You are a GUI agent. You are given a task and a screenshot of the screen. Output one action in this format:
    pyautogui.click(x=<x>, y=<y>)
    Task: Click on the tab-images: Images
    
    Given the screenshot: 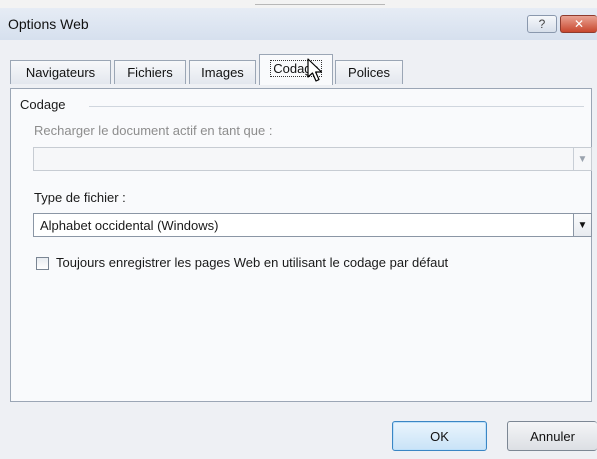 What is the action you would take?
    pyautogui.click(x=222, y=72)
    